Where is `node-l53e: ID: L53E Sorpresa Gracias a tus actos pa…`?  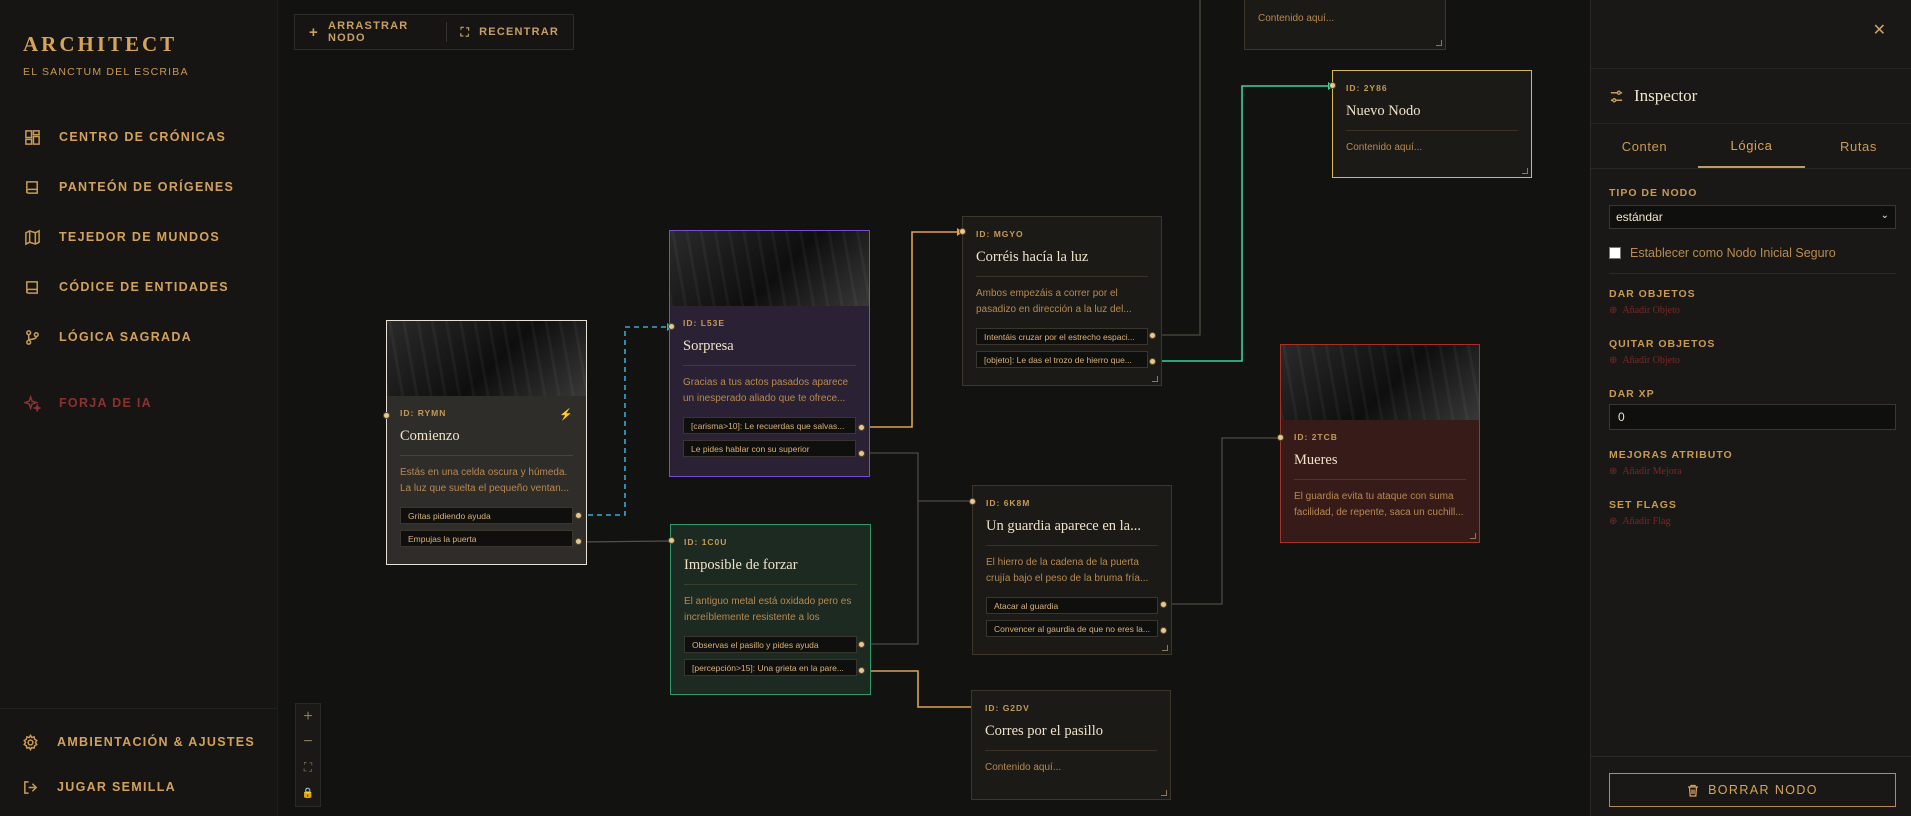
node-l53e: ID: L53E Sorpresa Gracias a tus actos pa… is located at coordinates (769, 353).